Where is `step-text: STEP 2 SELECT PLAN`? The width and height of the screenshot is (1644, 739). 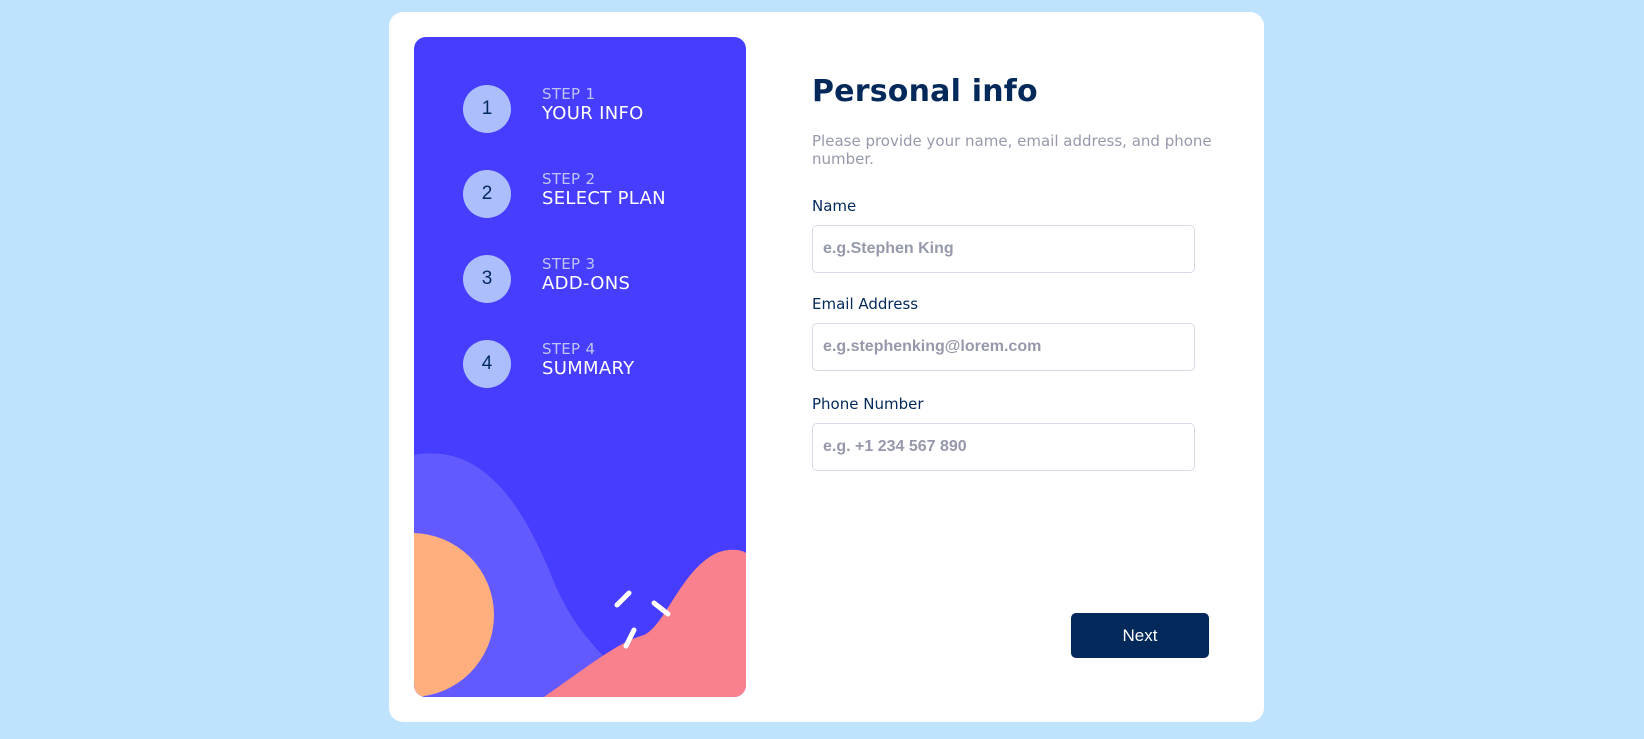 step-text: STEP 2 SELECT PLAN is located at coordinates (604, 190).